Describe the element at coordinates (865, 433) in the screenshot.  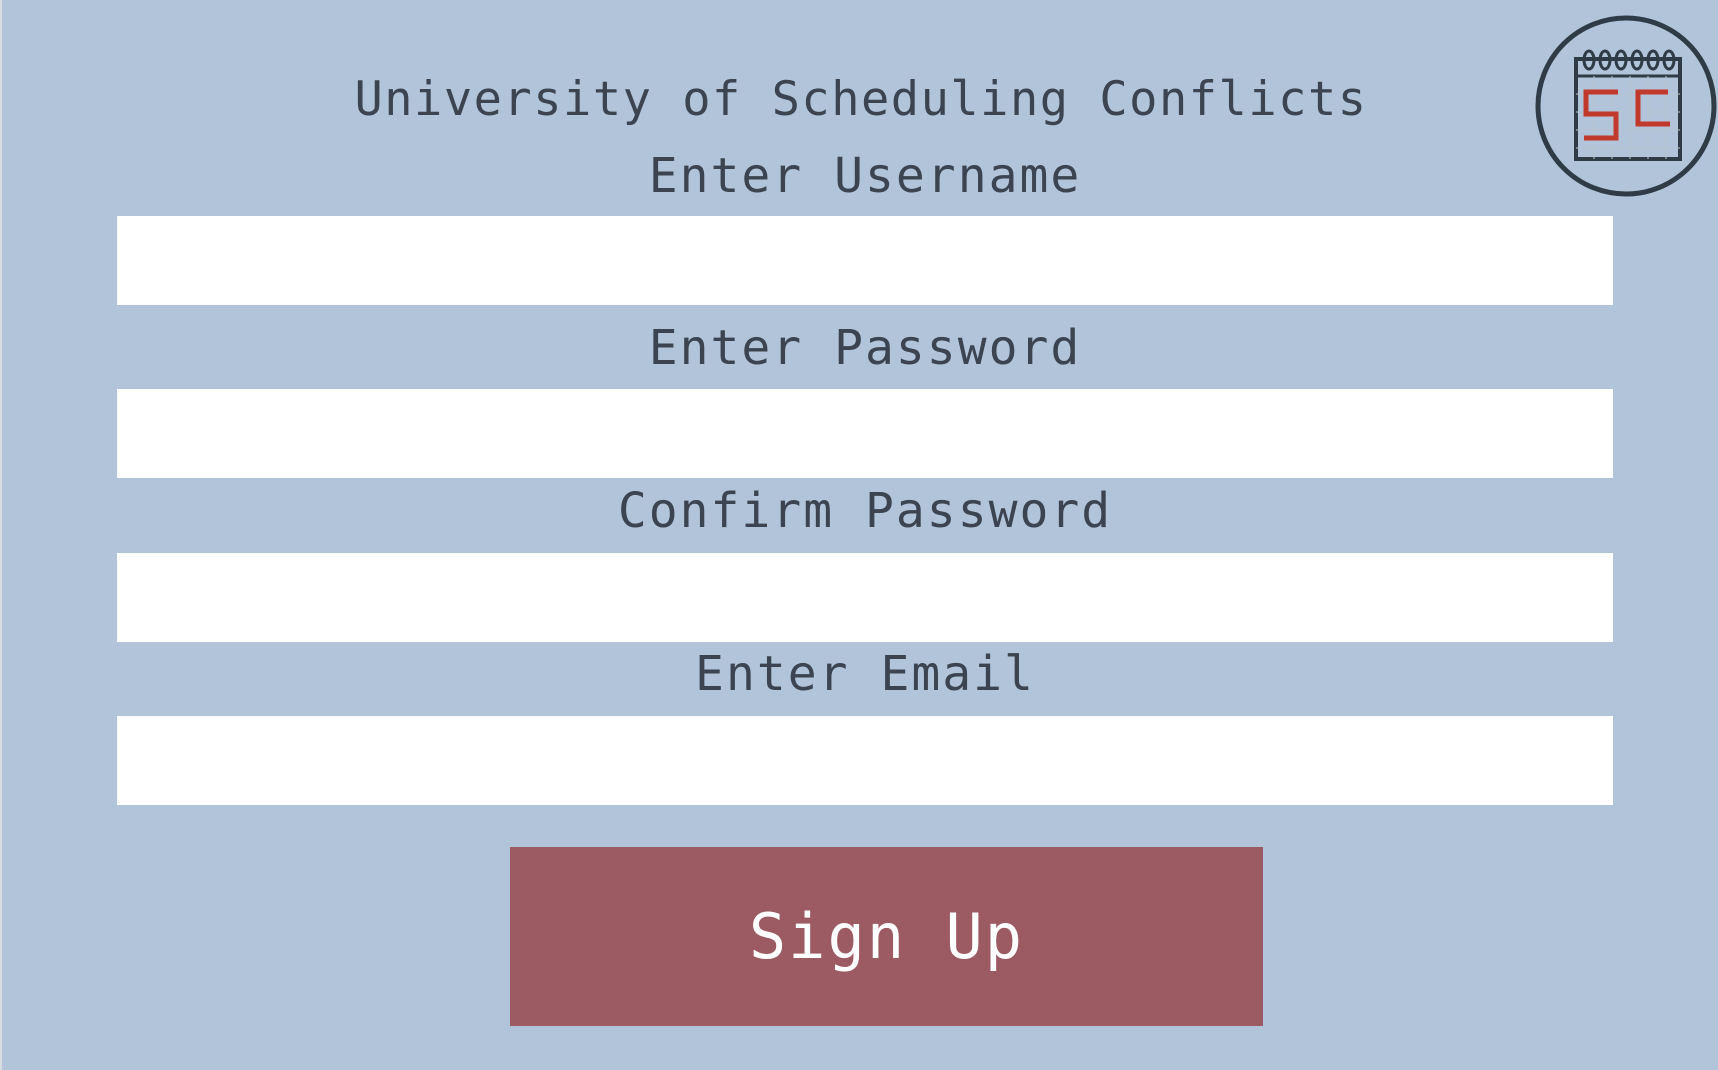
I see `password-field` at that location.